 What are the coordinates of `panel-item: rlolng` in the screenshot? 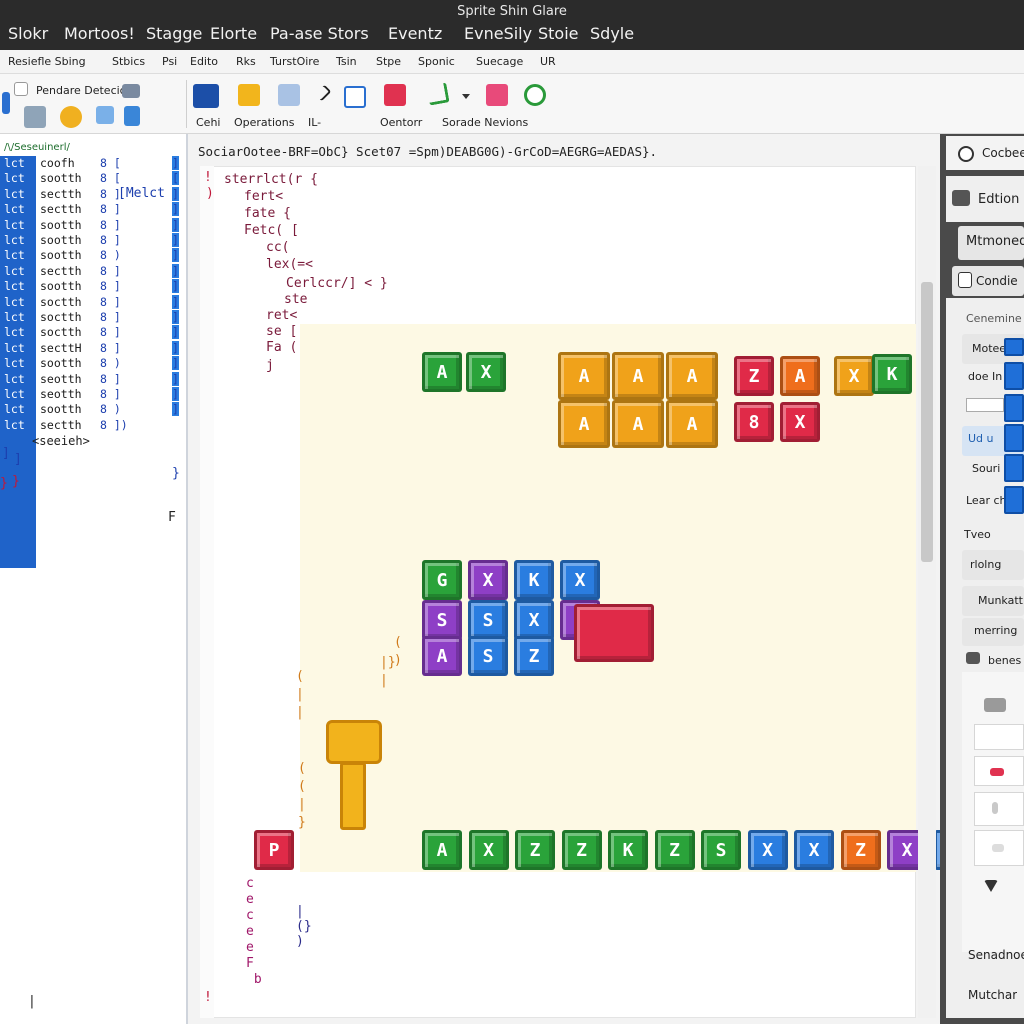 It's located at (985, 564).